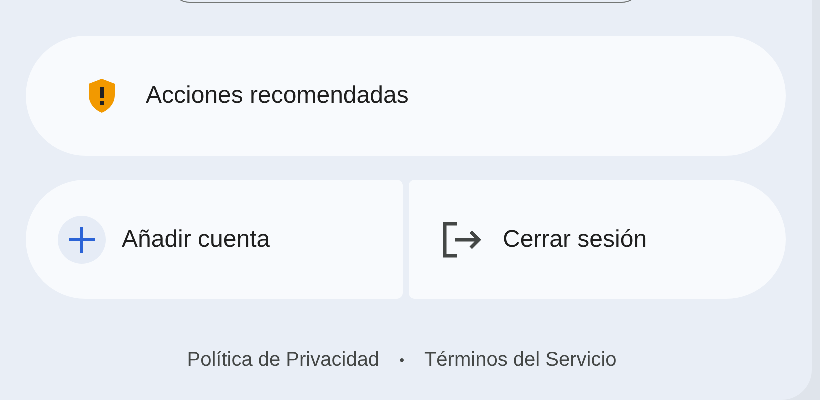 The image size is (820, 400). I want to click on warning-shield-icon, so click(102, 96).